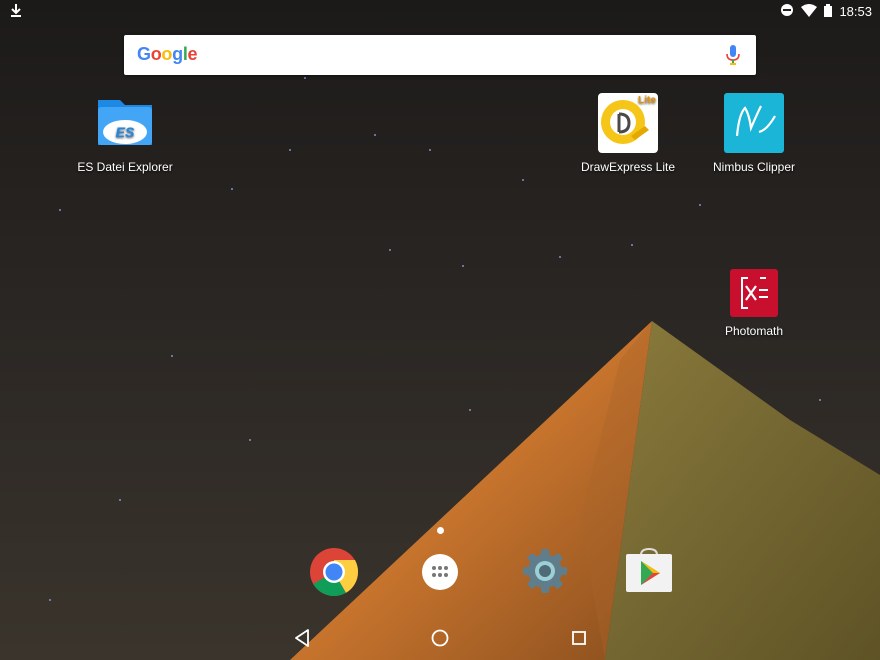 The width and height of the screenshot is (880, 660). What do you see at coordinates (647, 100) in the screenshot?
I see `drawexpress-badge: Lite` at bounding box center [647, 100].